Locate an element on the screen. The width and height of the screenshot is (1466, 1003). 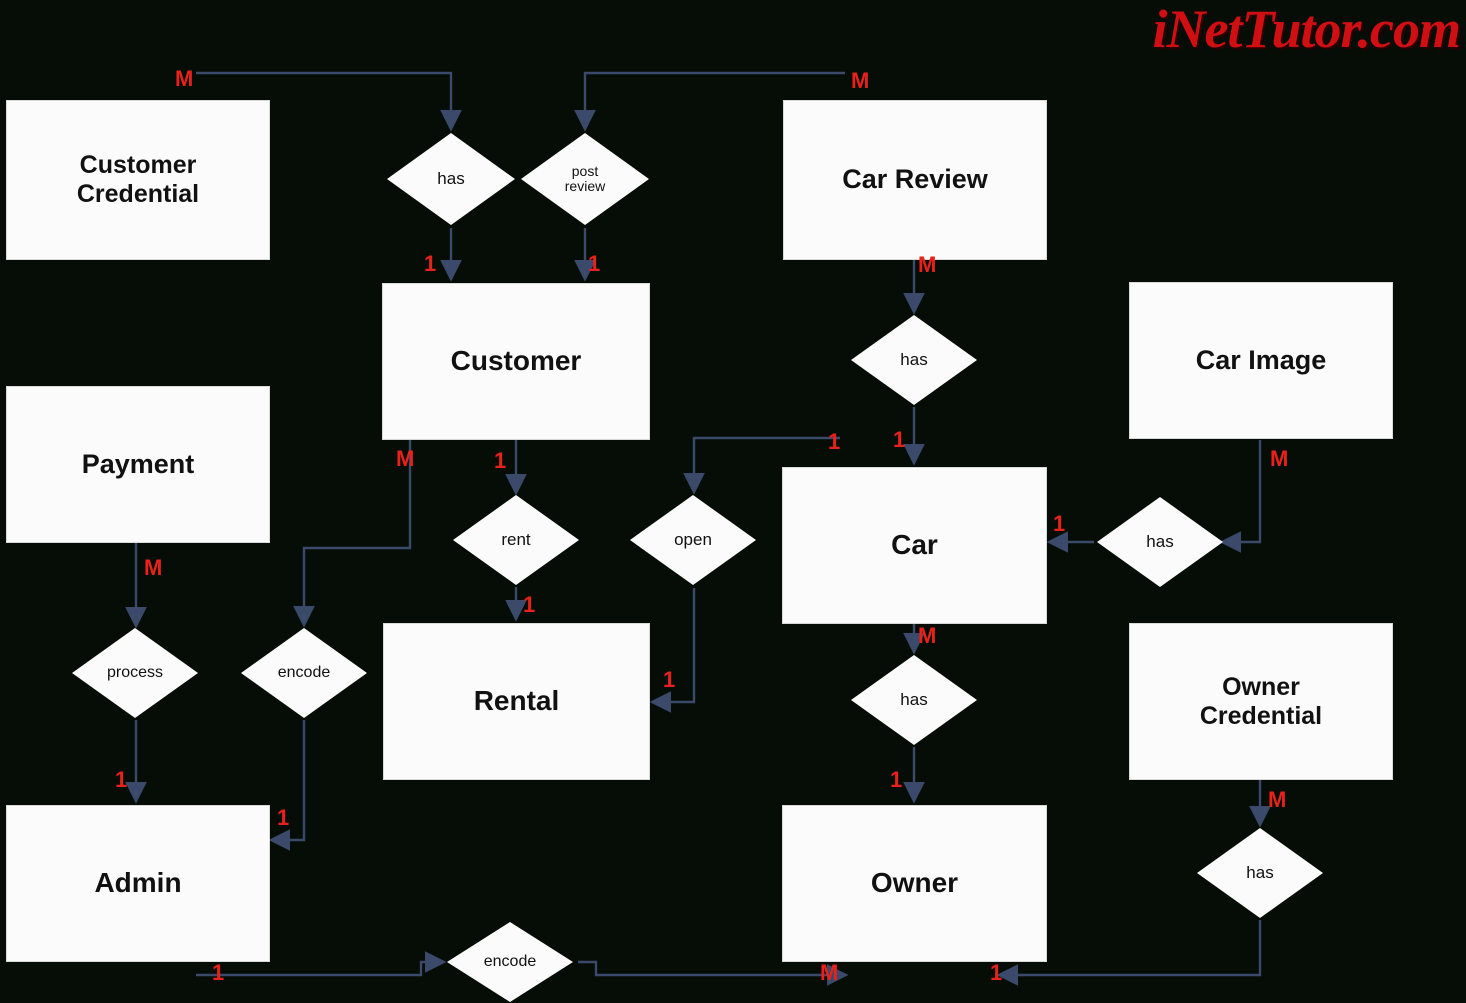
relationship-has-car-image: has is located at coordinates (1160, 542).